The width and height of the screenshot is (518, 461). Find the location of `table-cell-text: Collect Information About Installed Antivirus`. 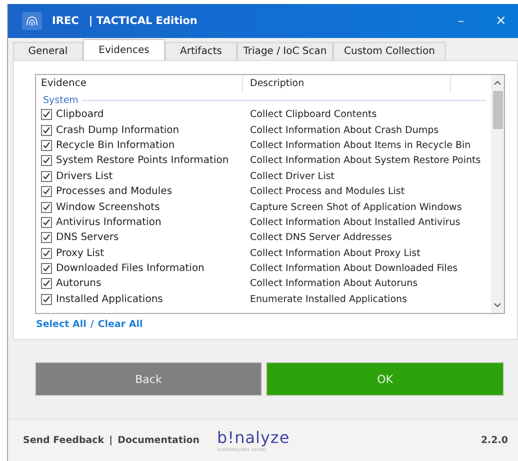

table-cell-text: Collect Information About Installed Antivirus is located at coordinates (354, 222).